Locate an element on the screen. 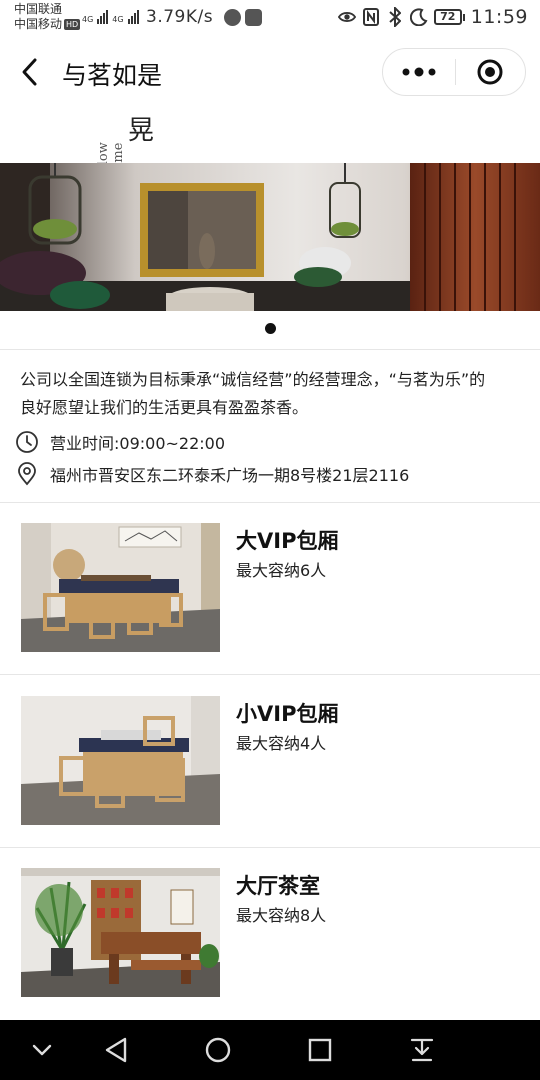  location-pin-icon is located at coordinates (27, 474).